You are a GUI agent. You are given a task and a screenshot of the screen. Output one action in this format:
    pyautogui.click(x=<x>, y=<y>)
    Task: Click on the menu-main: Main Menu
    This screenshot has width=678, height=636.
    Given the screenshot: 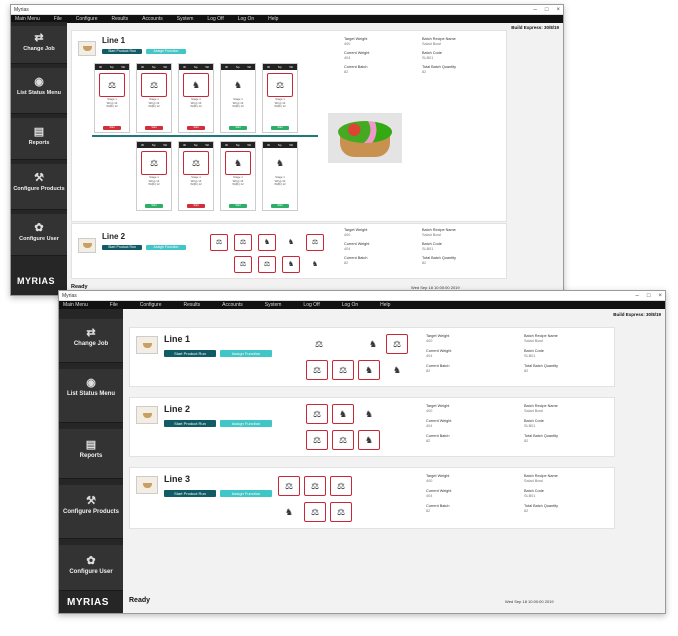 What is the action you would take?
    pyautogui.click(x=75, y=305)
    